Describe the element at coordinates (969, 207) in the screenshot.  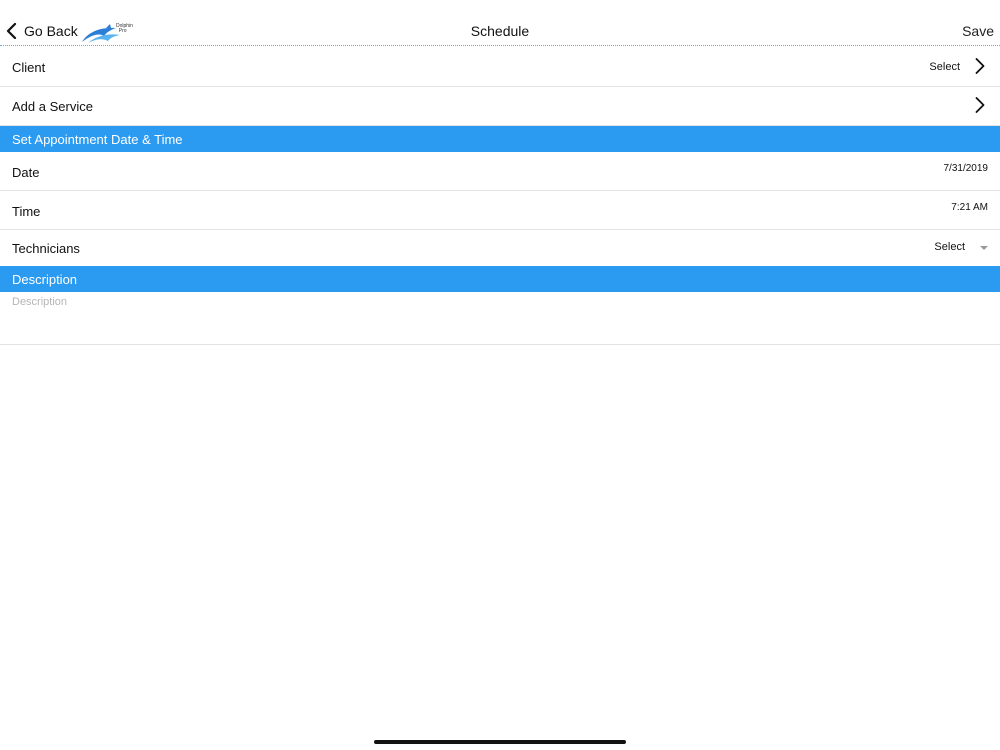
I see `time-value: 7:21 AM` at that location.